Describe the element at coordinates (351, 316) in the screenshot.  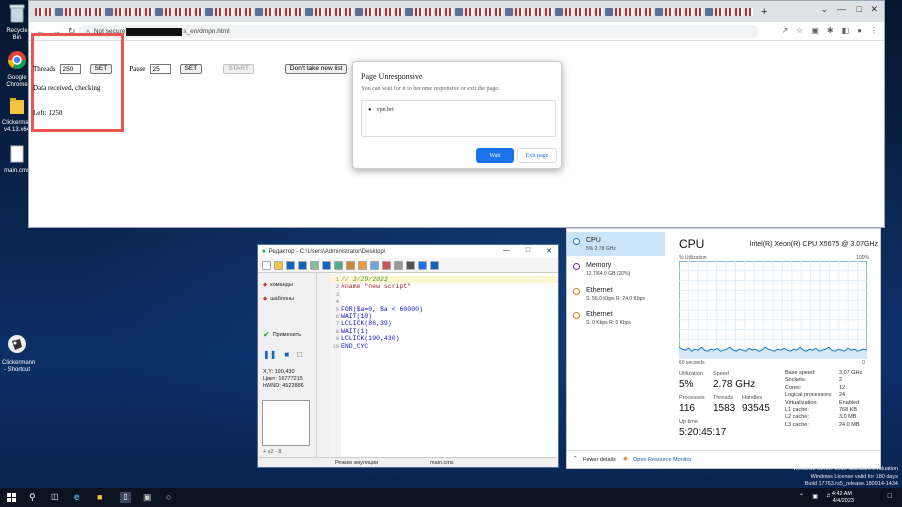
I see `code-line: 6 WAIT(10)` at that location.